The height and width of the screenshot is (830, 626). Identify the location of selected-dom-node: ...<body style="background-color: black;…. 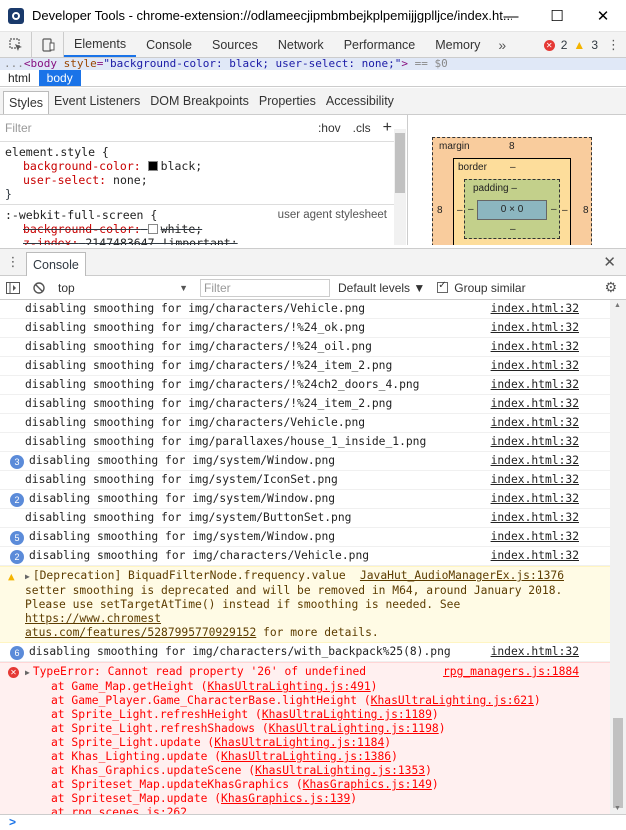
(313, 64).